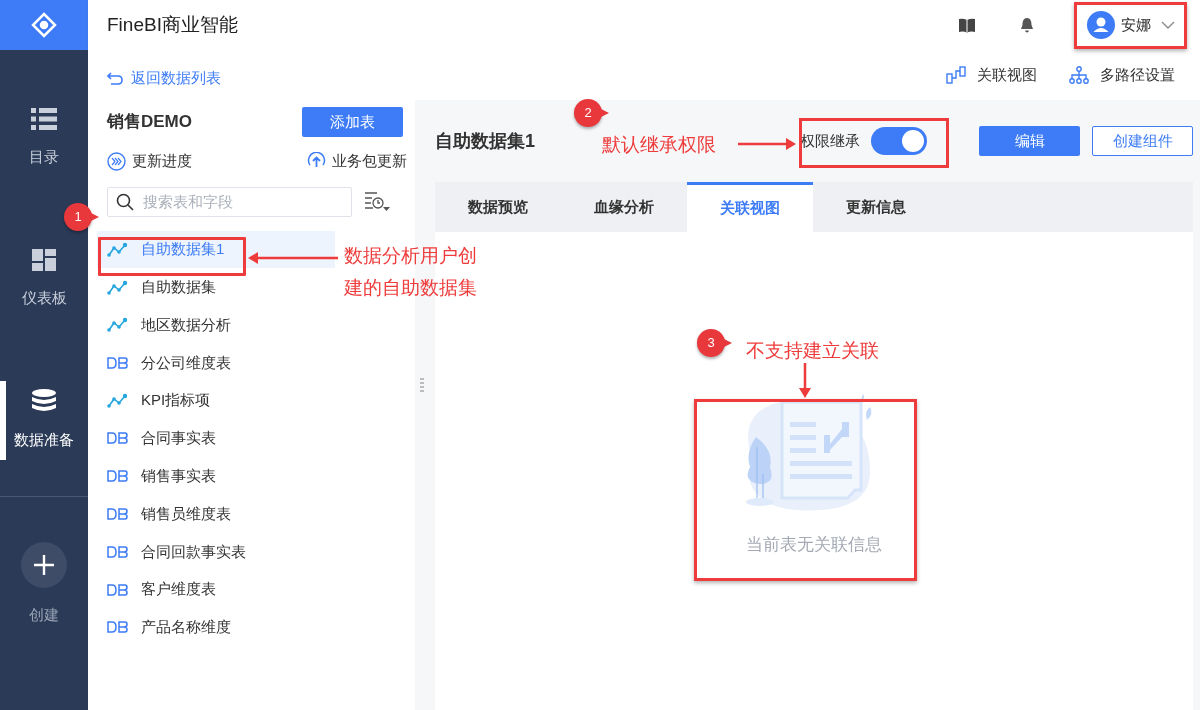  I want to click on avatar-icon, so click(1101, 25).